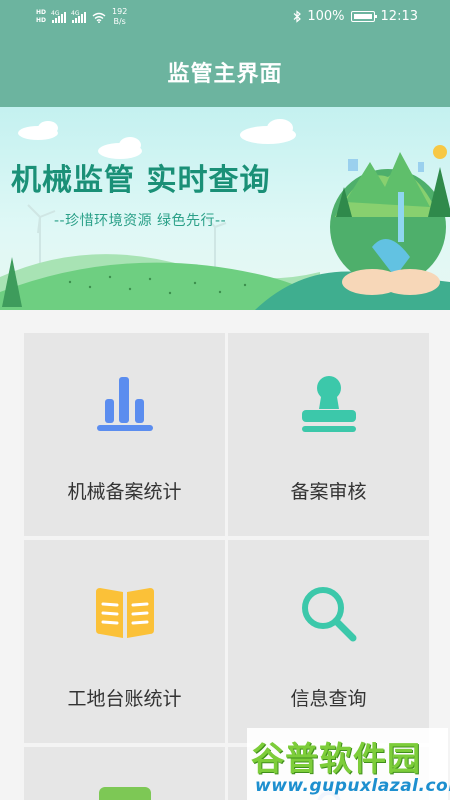 The height and width of the screenshot is (800, 450). What do you see at coordinates (75, 13) in the screenshot?
I see `network-type-2: 4G` at bounding box center [75, 13].